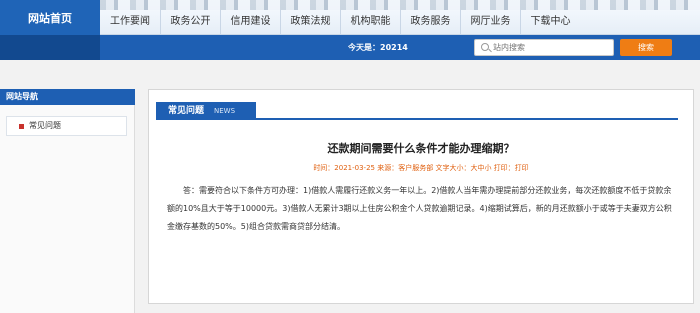 This screenshot has width=700, height=313. What do you see at coordinates (186, 111) in the screenshot?
I see `section-title: 常见问题` at bounding box center [186, 111].